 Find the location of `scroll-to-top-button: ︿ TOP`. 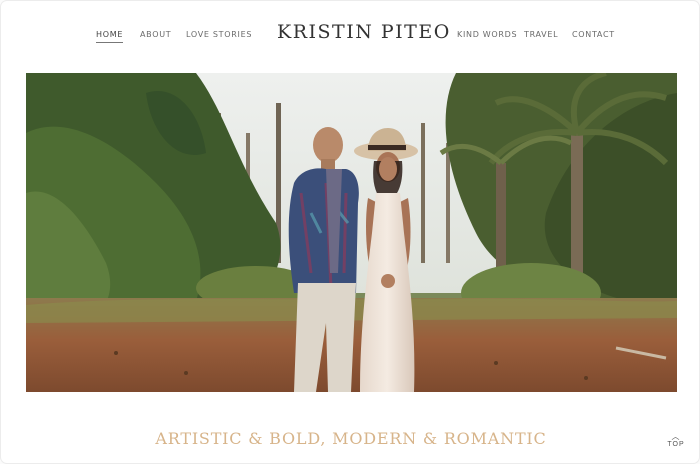

scroll-to-top-button: ︿ TOP is located at coordinates (676, 440).